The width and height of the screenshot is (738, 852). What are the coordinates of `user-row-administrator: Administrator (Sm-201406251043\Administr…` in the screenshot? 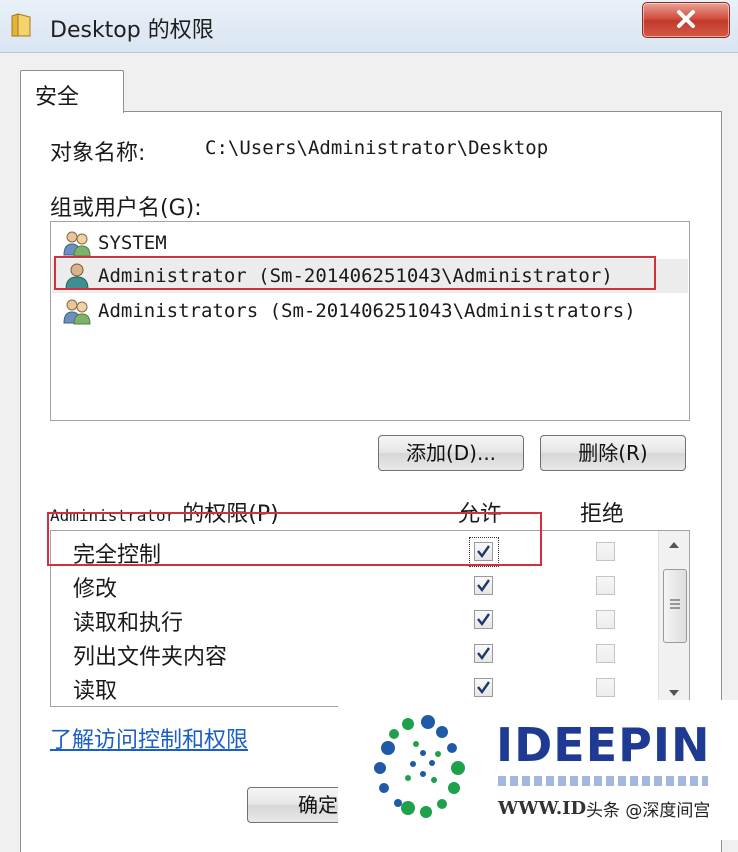 It's located at (370, 276).